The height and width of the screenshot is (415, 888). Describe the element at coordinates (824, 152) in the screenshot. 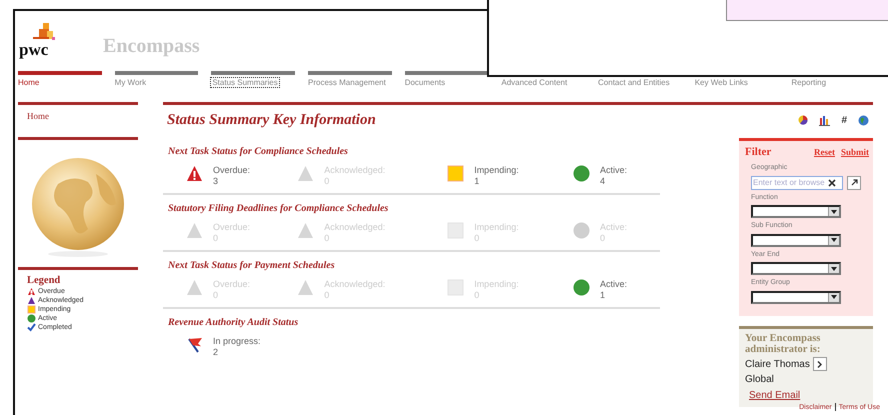

I see `filter-link: Reset` at that location.